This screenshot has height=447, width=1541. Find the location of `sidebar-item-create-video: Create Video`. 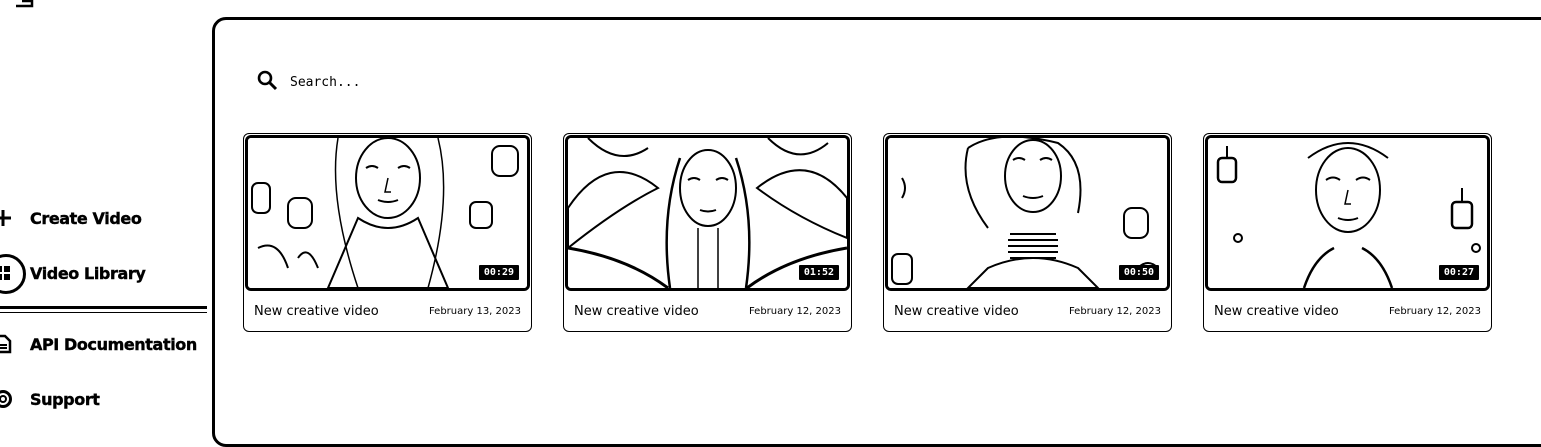

sidebar-item-create-video: Create Video is located at coordinates (71, 218).